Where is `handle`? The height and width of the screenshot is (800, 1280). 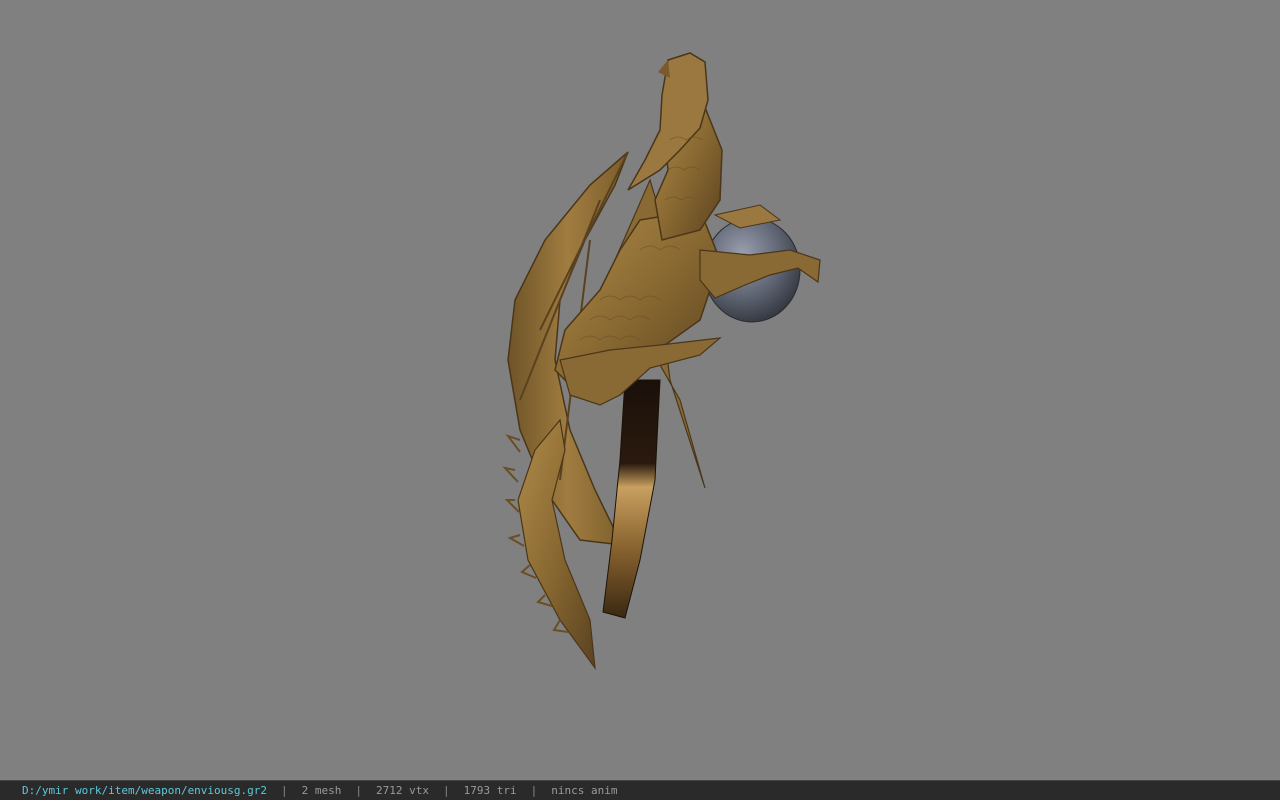
handle is located at coordinates (631, 499).